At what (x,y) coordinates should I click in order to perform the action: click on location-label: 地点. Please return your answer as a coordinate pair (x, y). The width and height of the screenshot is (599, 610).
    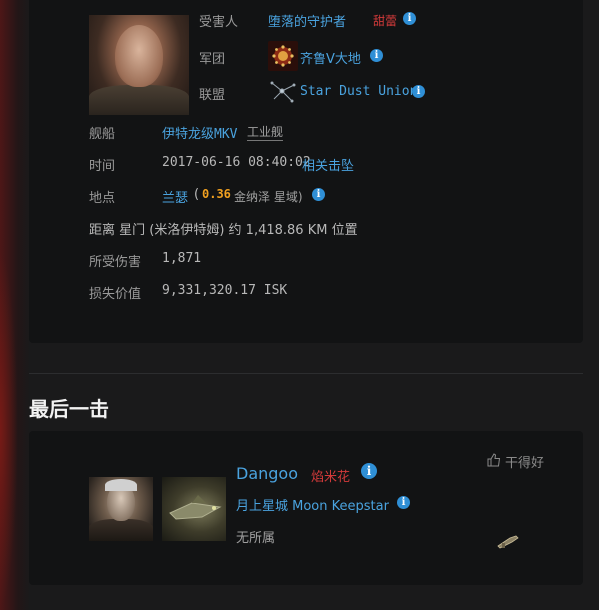
    Looking at the image, I should click on (102, 198).